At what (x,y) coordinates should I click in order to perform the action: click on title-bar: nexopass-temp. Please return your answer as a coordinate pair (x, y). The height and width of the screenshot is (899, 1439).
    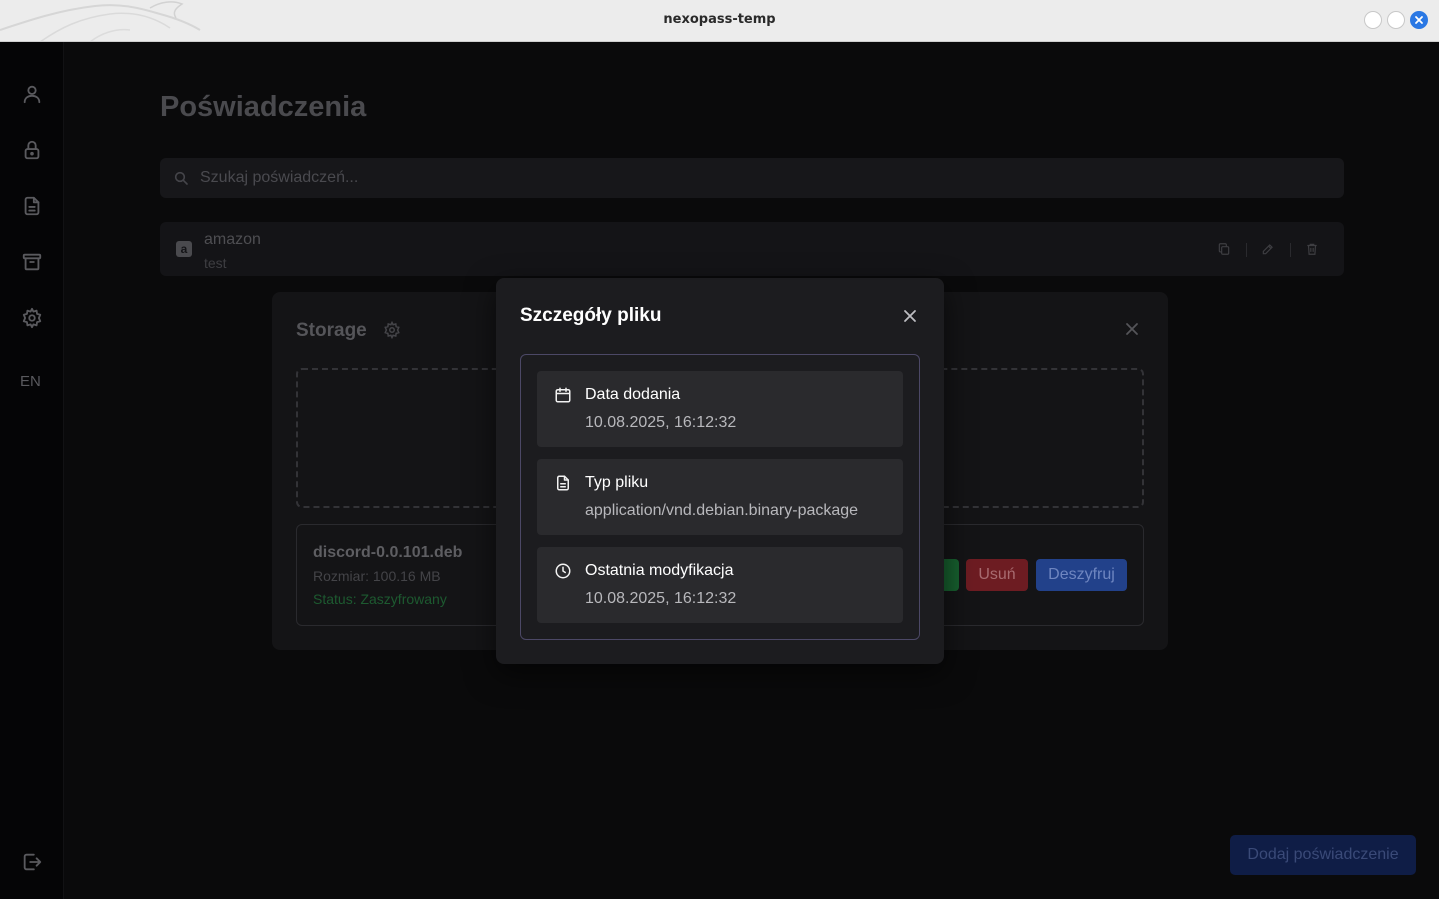
    Looking at the image, I should click on (719, 21).